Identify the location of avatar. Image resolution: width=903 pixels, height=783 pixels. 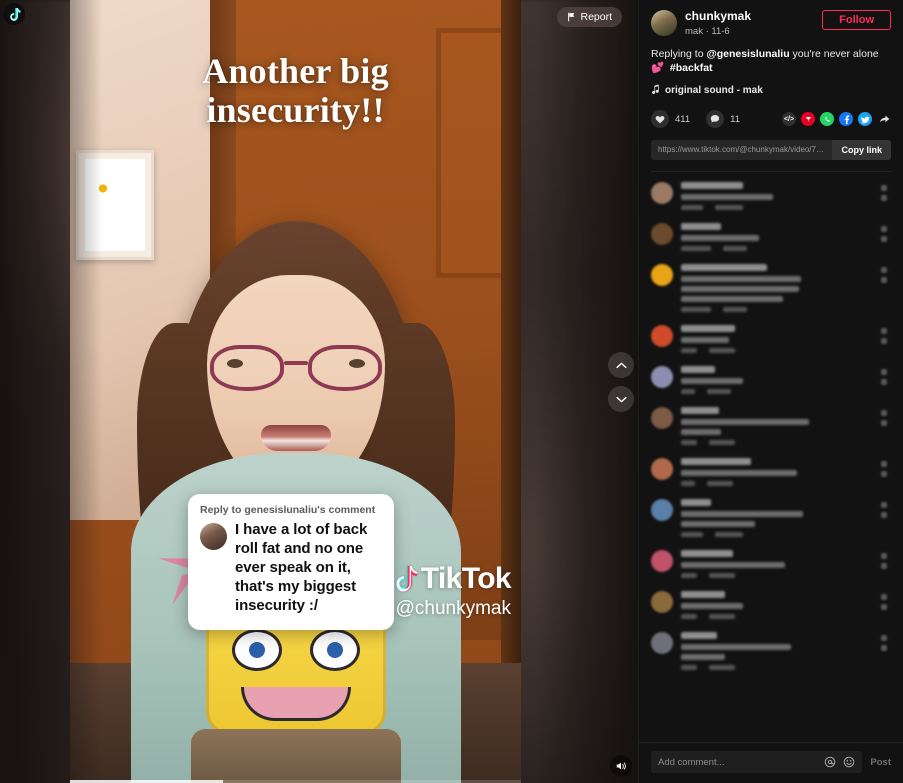
(664, 23).